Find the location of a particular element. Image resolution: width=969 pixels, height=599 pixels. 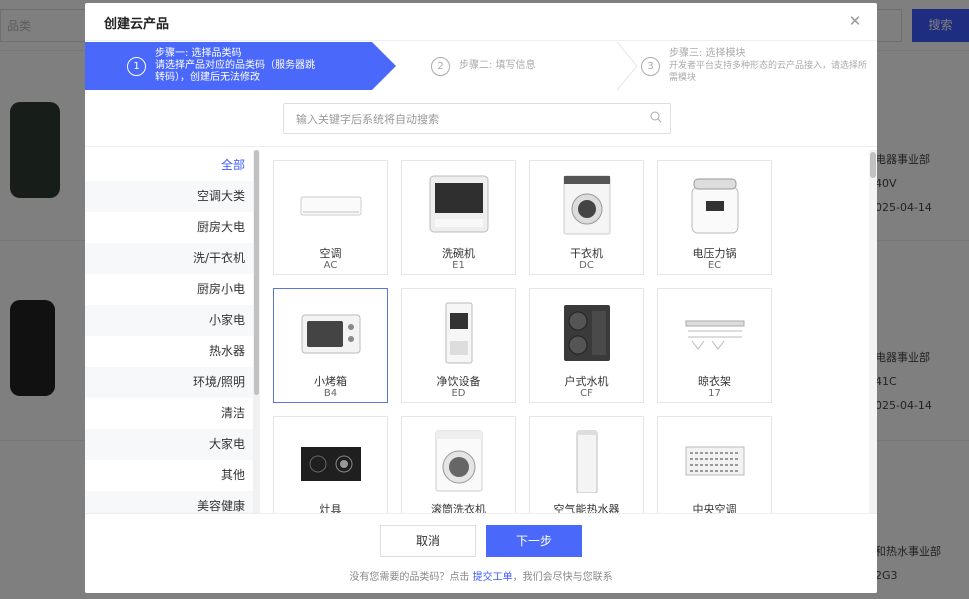

step-number: 2 is located at coordinates (440, 66).